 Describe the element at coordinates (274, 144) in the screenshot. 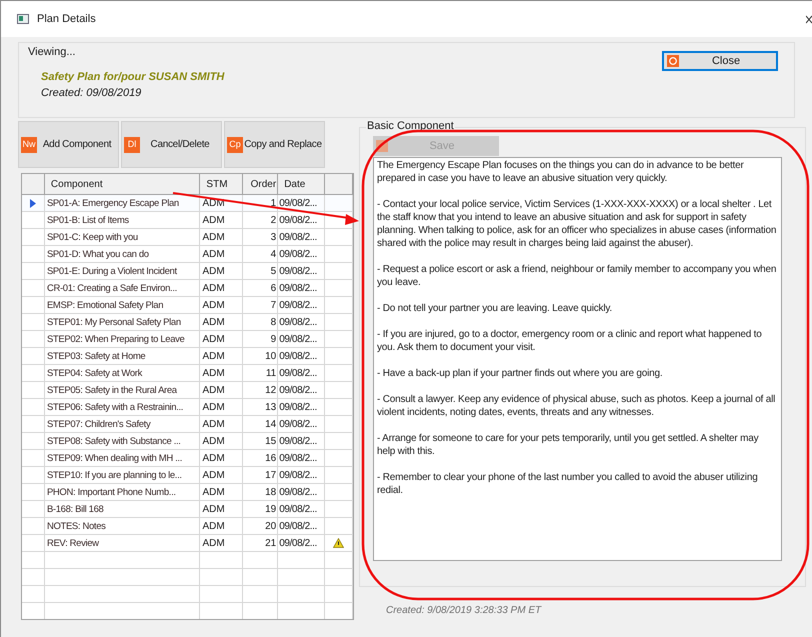

I see `toolbar-button: Cp Copy and Replace` at that location.